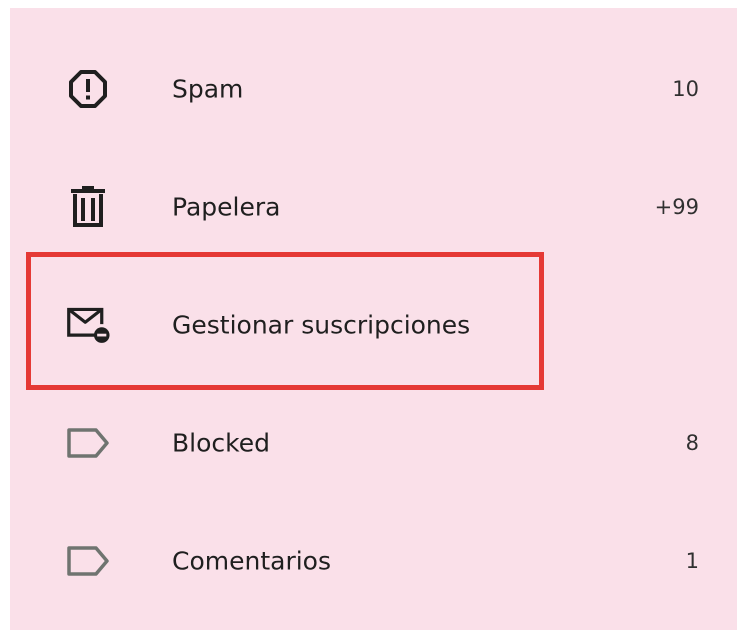 The height and width of the screenshot is (638, 743). I want to click on nav-item-label: Comentarios, so click(251, 561).